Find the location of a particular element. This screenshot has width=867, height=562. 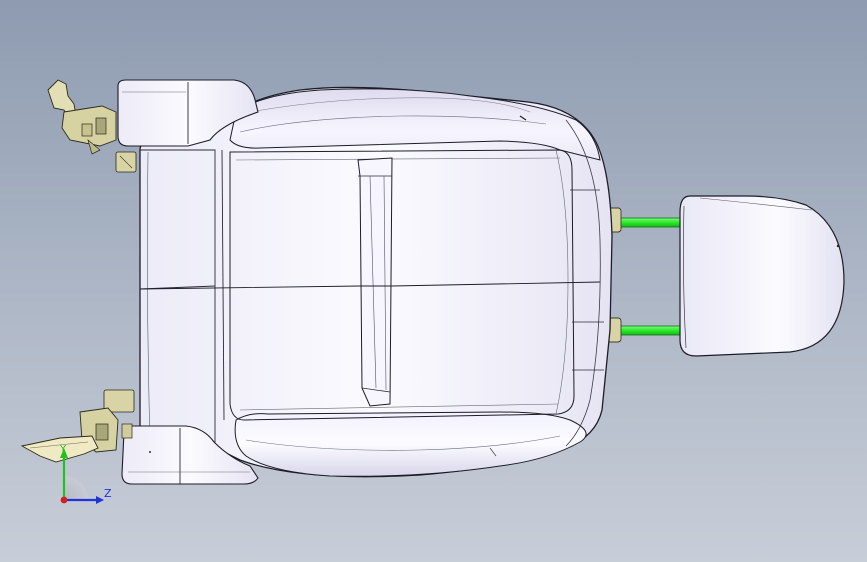

triad-origin is located at coordinates (64, 500).